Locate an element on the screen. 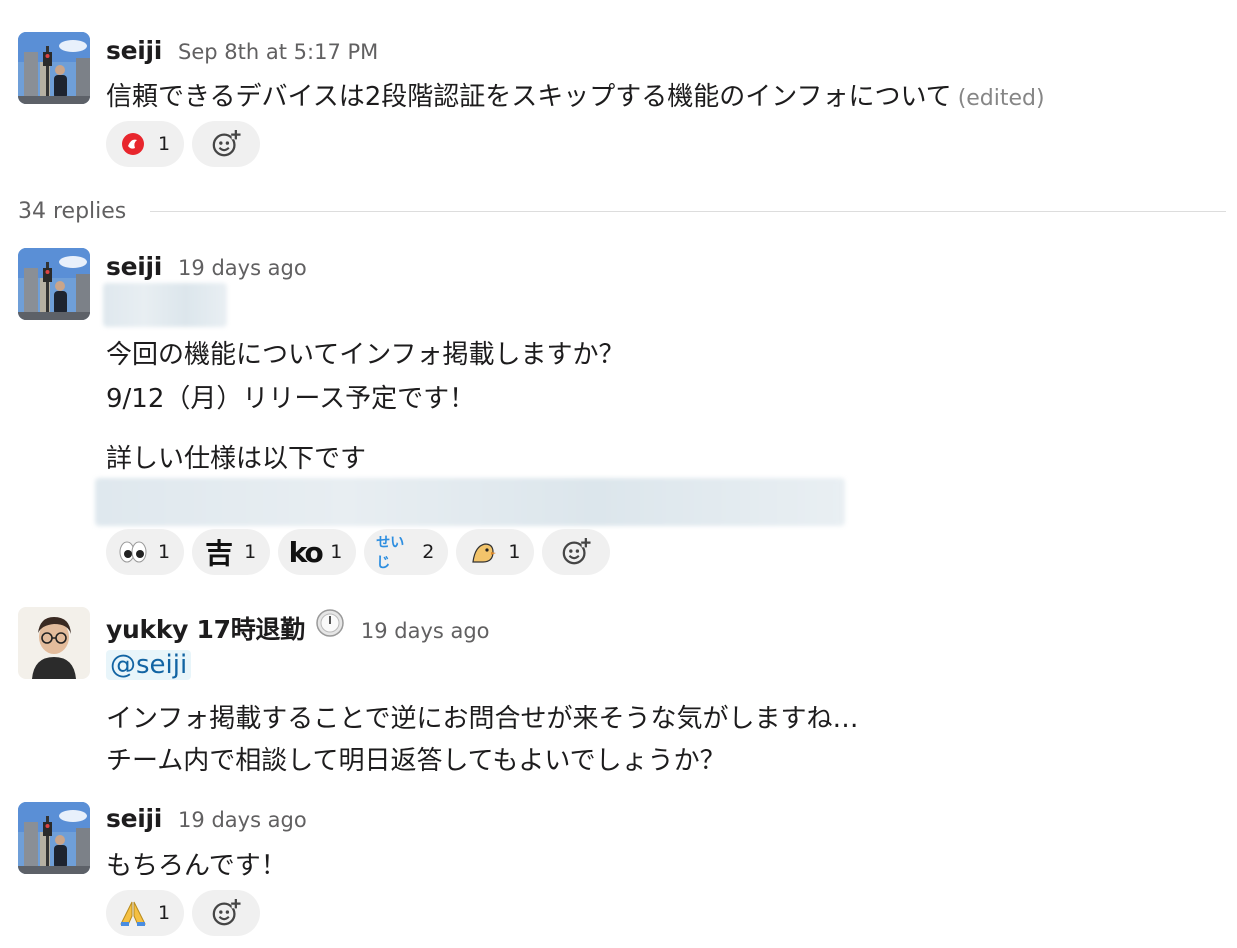 The image size is (1237, 948). message-line: @seiji is located at coordinates (149, 665).